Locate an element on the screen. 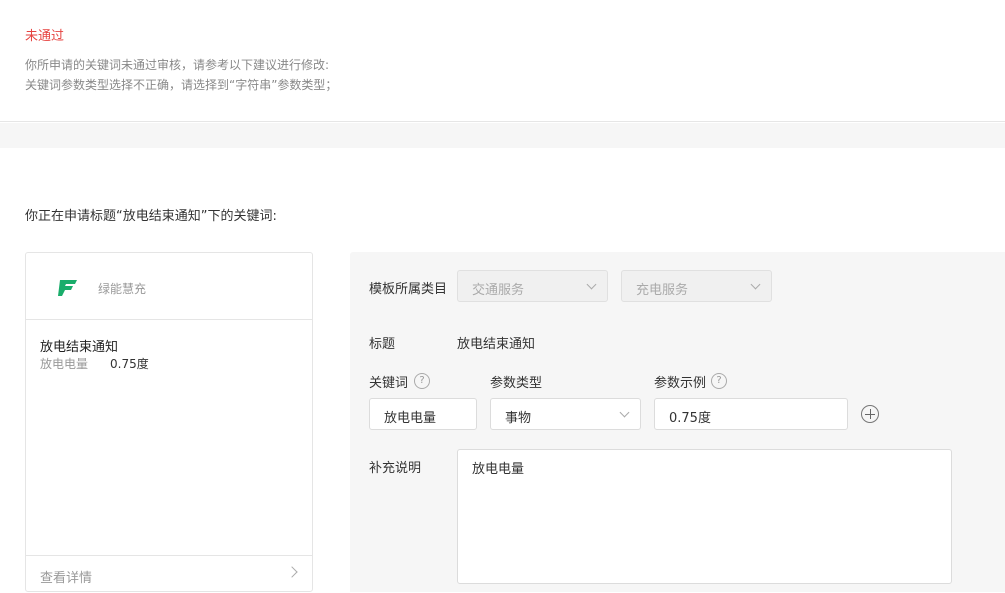 This screenshot has height=593, width=1005. status-title: 未通过 is located at coordinates (45, 36).